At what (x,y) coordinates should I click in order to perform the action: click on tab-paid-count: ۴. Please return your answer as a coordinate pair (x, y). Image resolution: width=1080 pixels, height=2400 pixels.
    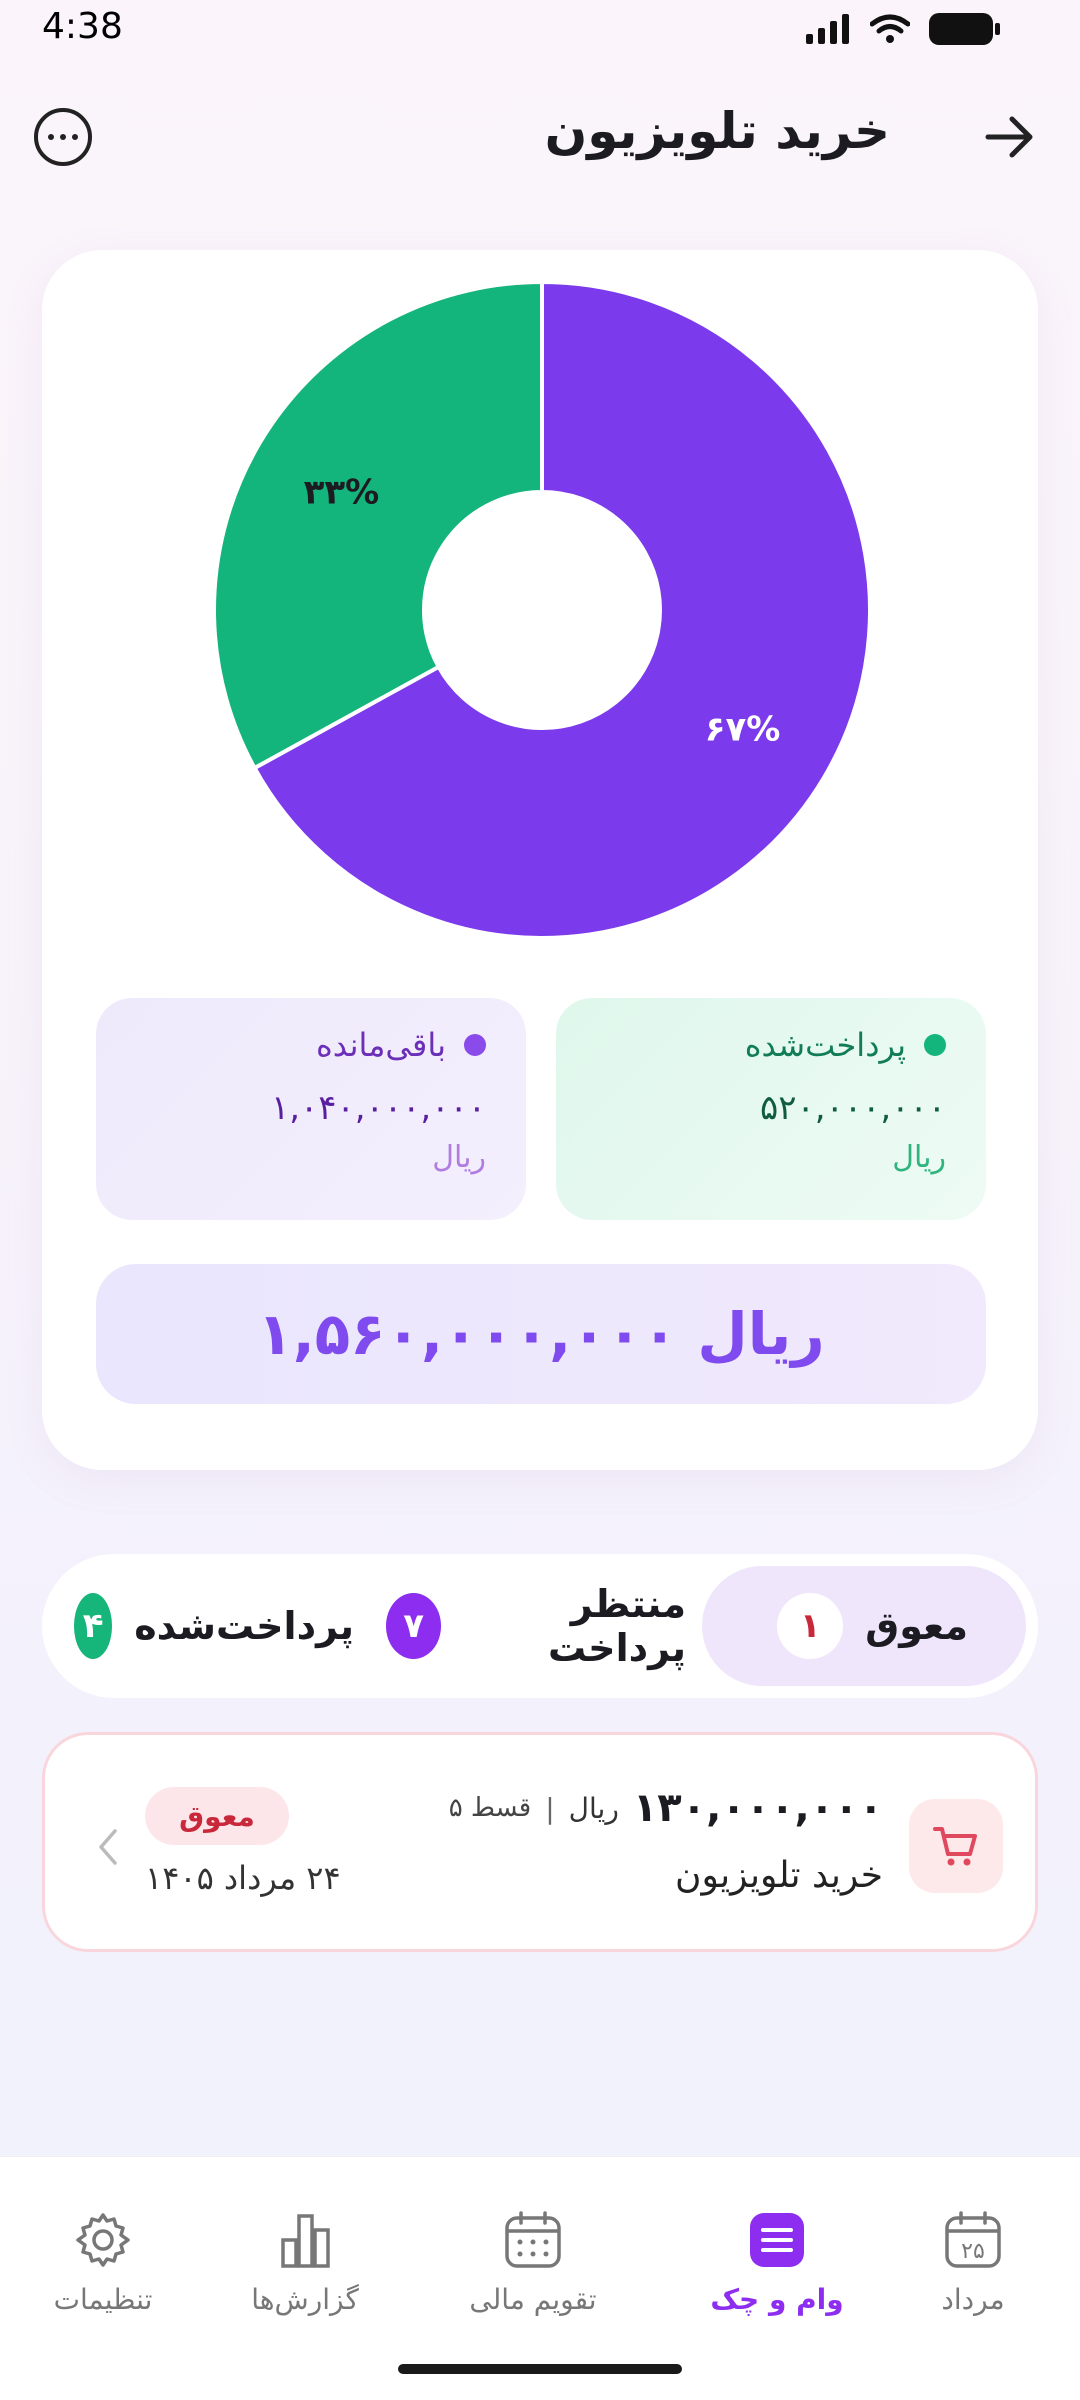
    Looking at the image, I should click on (93, 1626).